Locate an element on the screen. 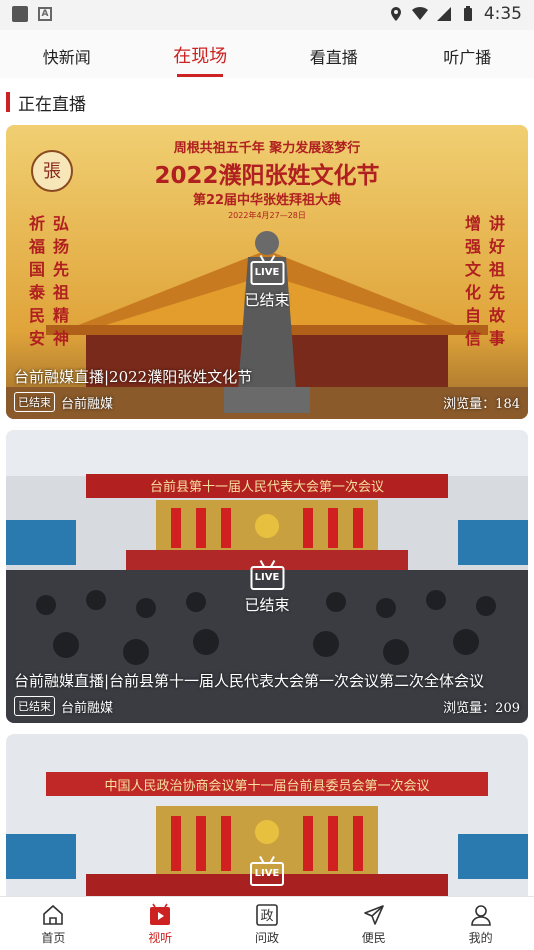 Image resolution: width=534 pixels, height=950 pixels. live-indicator: LIVE is located at coordinates (267, 874).